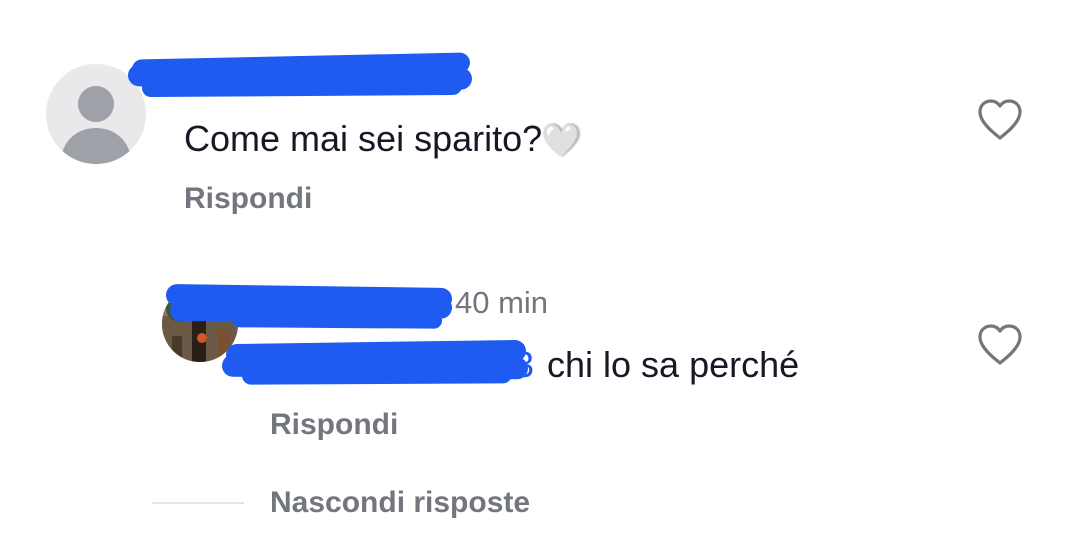  I want to click on reply-to-reply-button: Rispondi, so click(334, 425).